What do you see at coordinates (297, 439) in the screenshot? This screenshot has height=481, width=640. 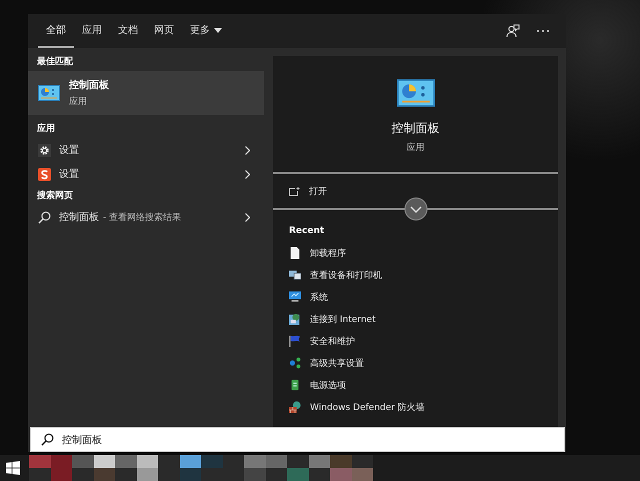 I see `search-field: 控制面板` at bounding box center [297, 439].